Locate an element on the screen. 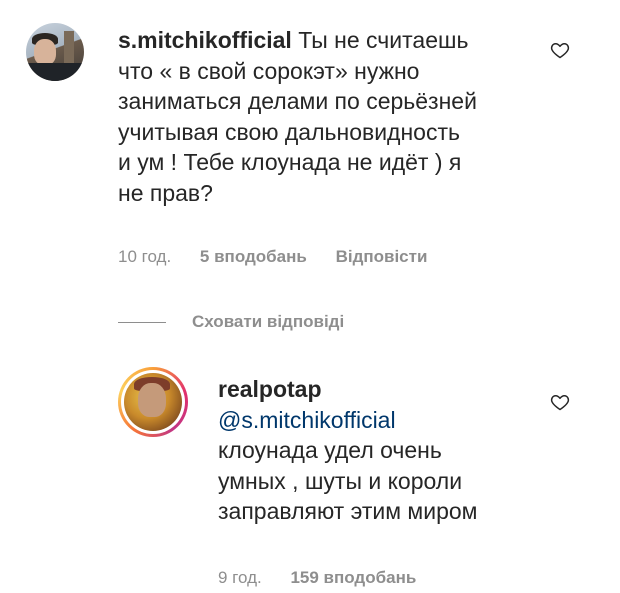  reply-text-line: заправляют этим миром is located at coordinates (348, 511).